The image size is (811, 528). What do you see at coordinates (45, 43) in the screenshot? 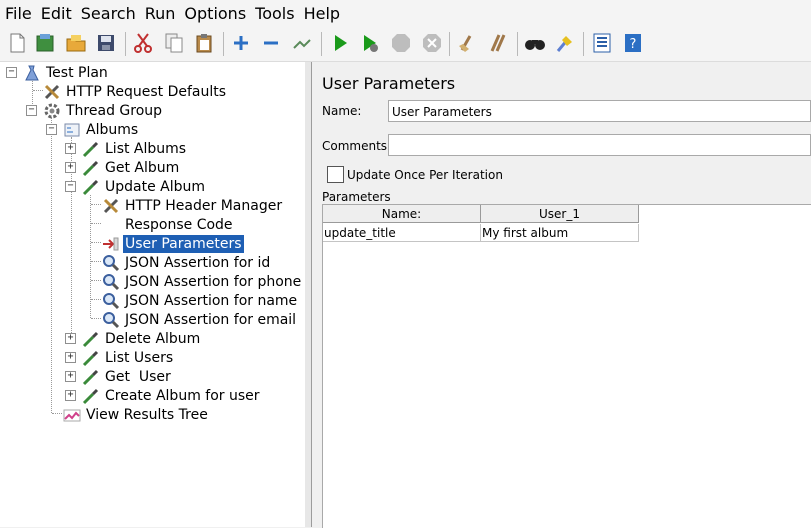
I see `templates-icon` at bounding box center [45, 43].